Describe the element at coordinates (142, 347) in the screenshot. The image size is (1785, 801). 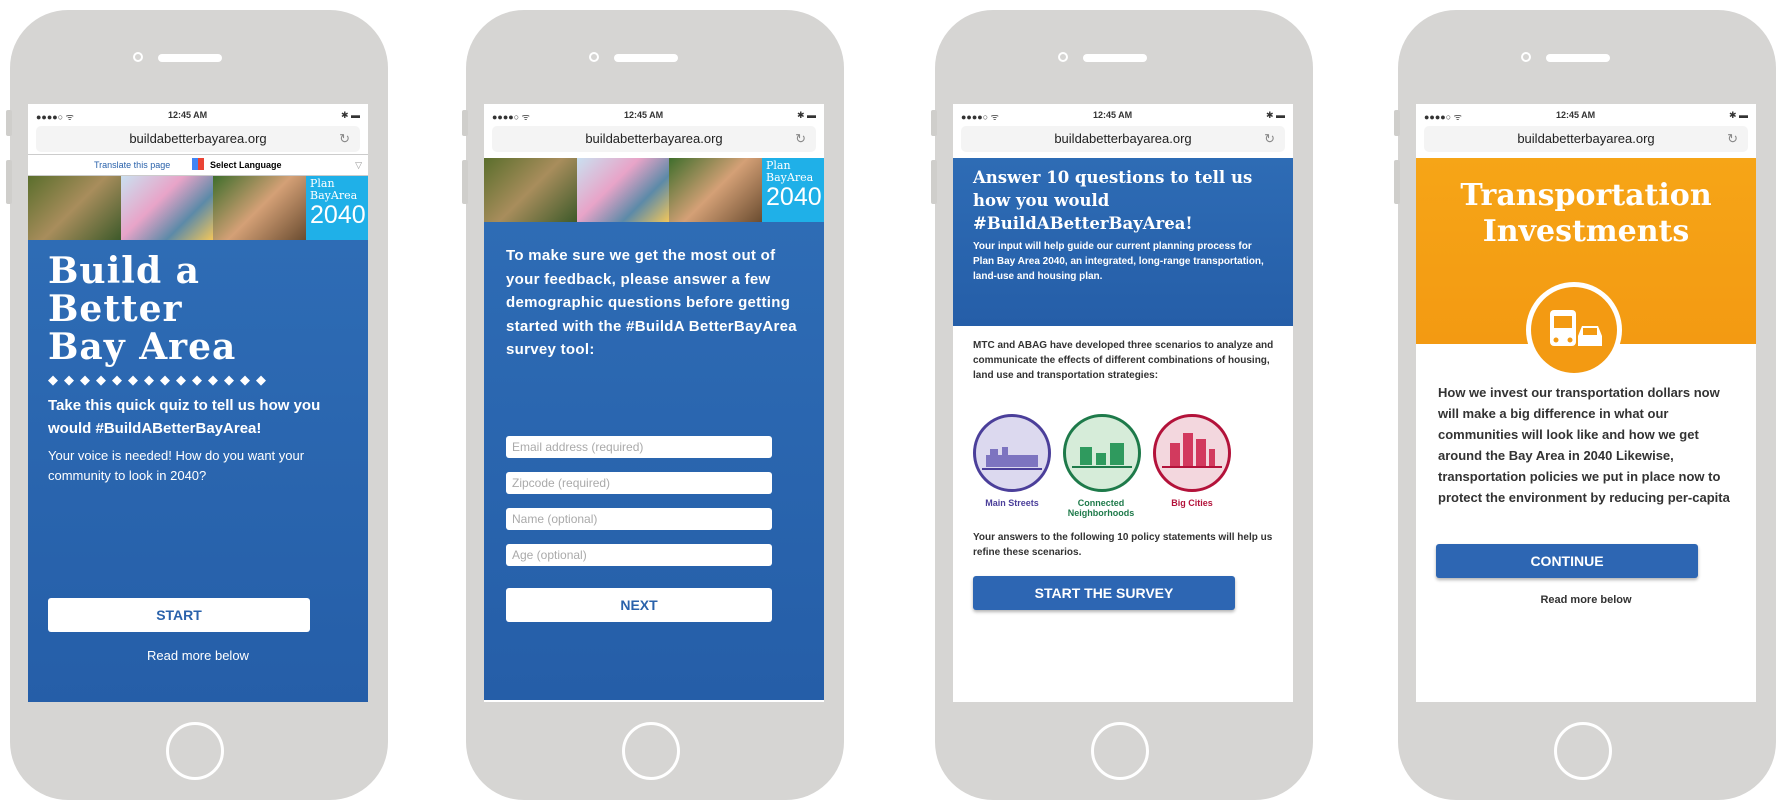
I see `title-line: Bay Area` at that location.